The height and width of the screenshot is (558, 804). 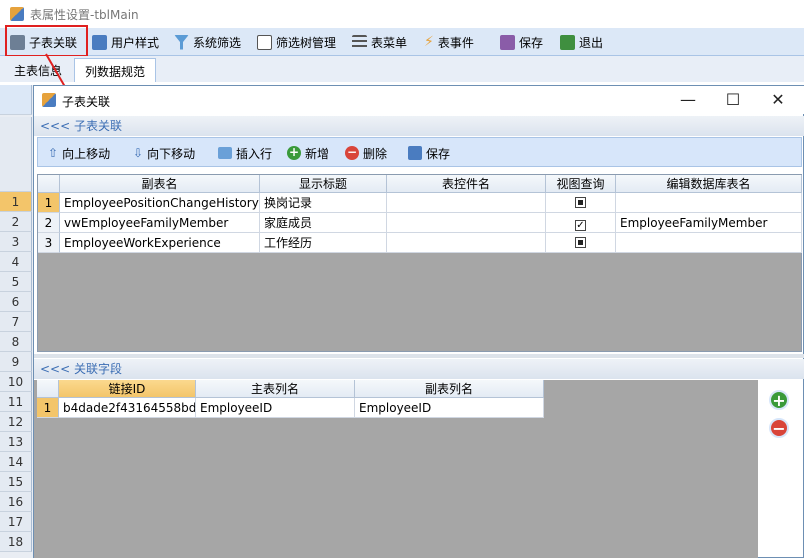 What do you see at coordinates (581, 184) in the screenshot?
I see `column-header: 视图查询` at bounding box center [581, 184].